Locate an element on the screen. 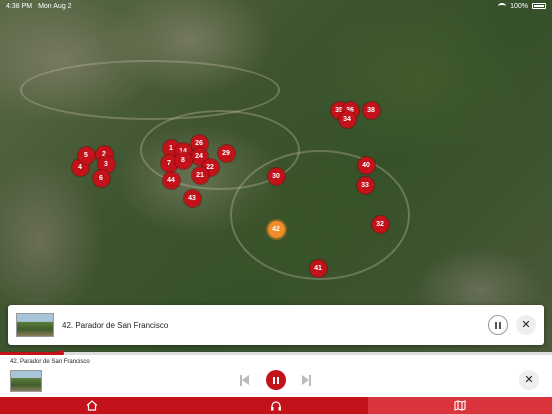 Image resolution: width=552 pixels, height=414 pixels. tab-audio is located at coordinates (276, 405).